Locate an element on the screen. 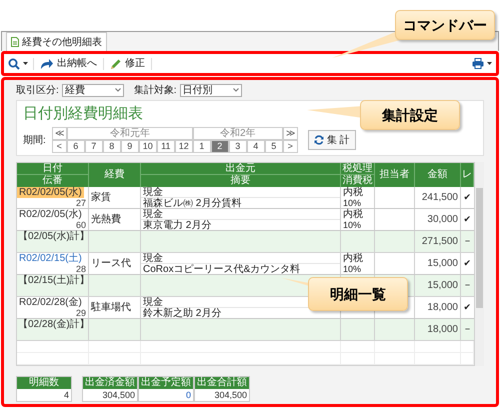  period-nav-button: < is located at coordinates (59, 146).